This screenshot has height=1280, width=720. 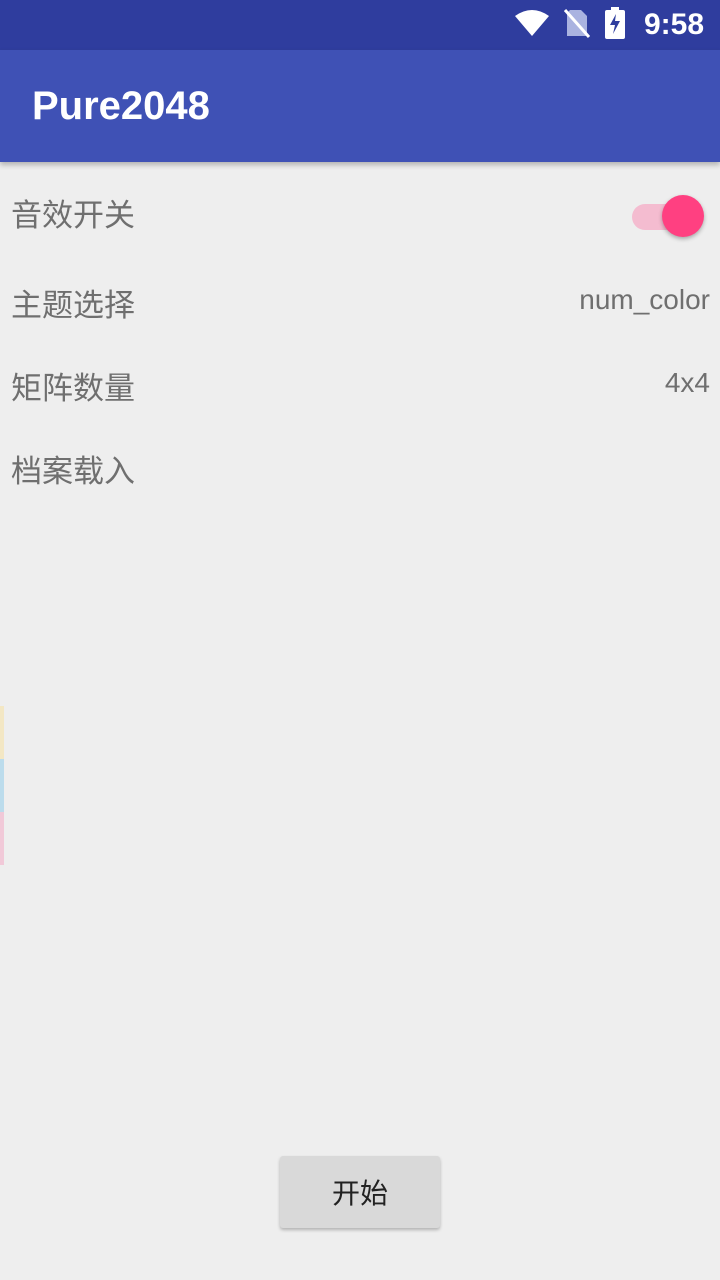 I want to click on wifi-icon, so click(x=532, y=25).